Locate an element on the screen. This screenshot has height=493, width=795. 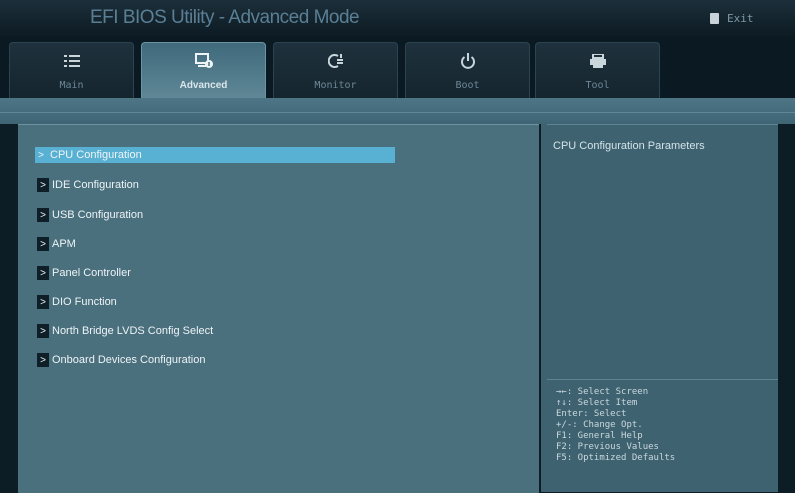
menu-item-panel-controller: > Panel Controller is located at coordinates (207, 273).